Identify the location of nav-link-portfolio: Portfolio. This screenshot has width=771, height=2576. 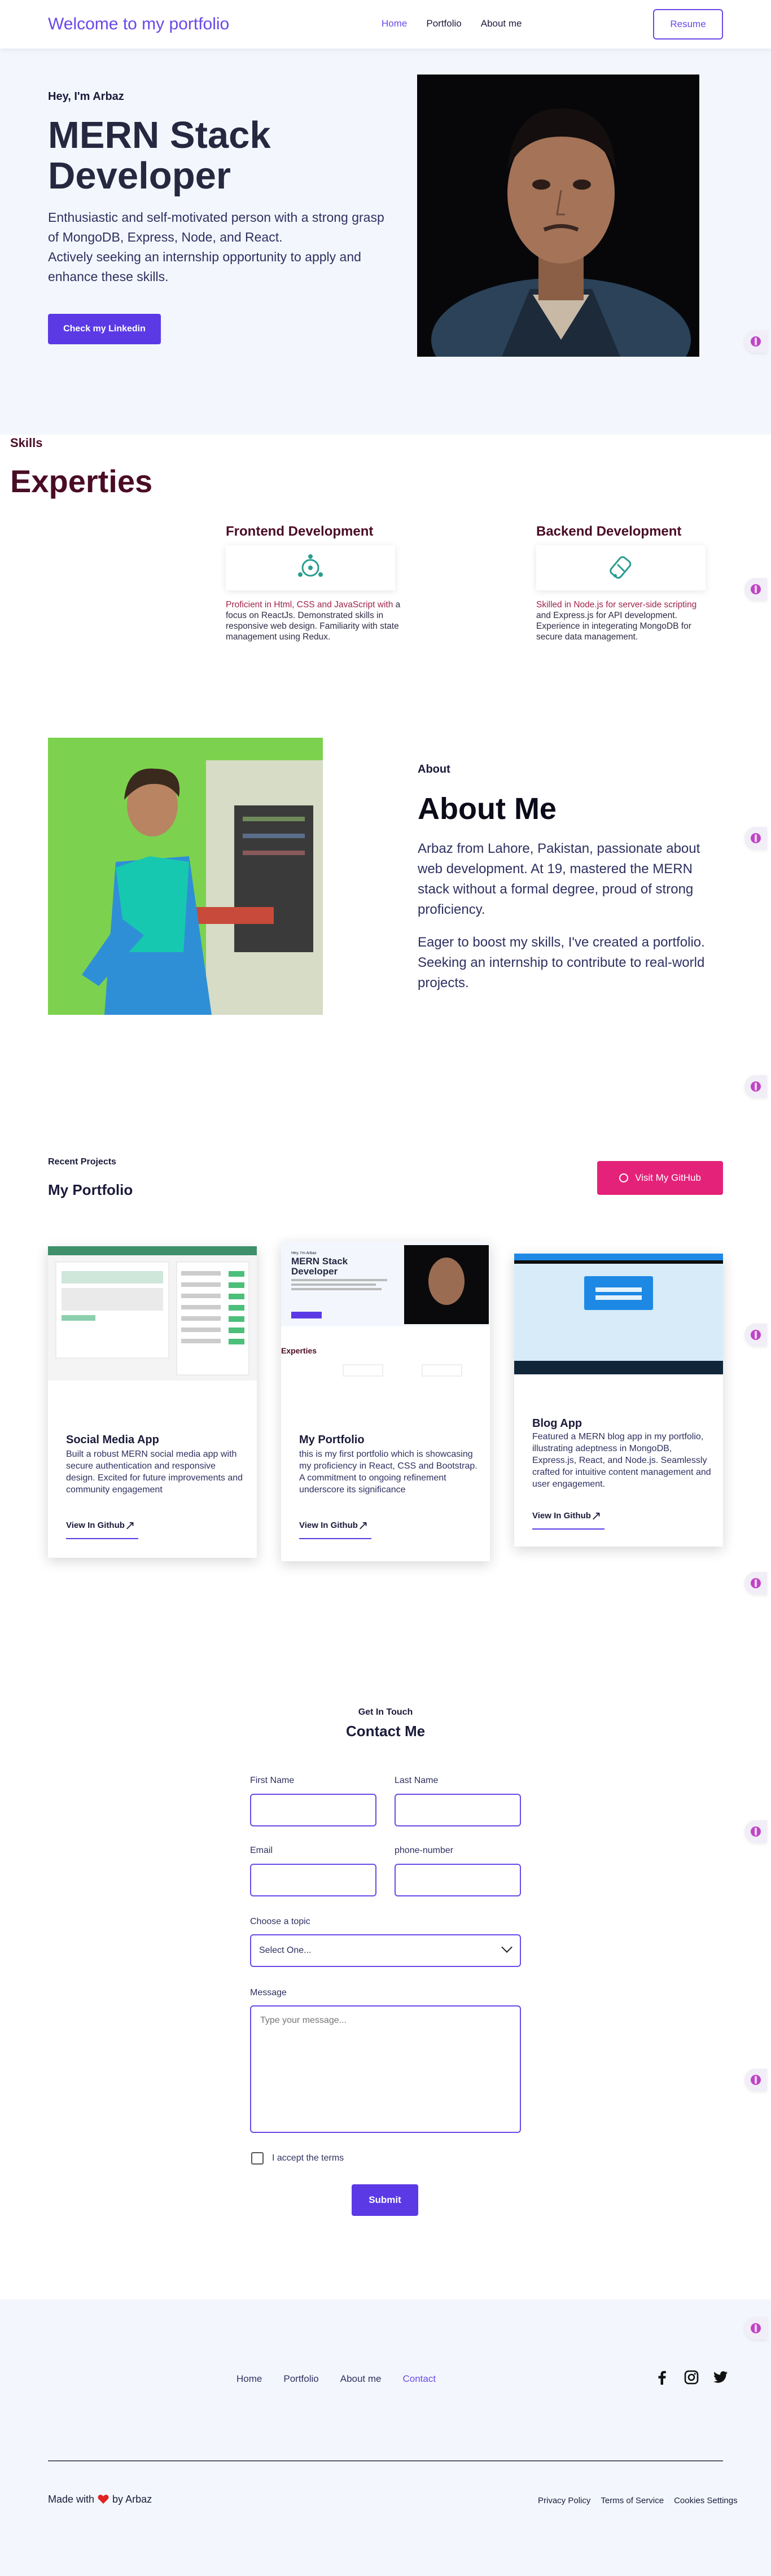
(443, 23).